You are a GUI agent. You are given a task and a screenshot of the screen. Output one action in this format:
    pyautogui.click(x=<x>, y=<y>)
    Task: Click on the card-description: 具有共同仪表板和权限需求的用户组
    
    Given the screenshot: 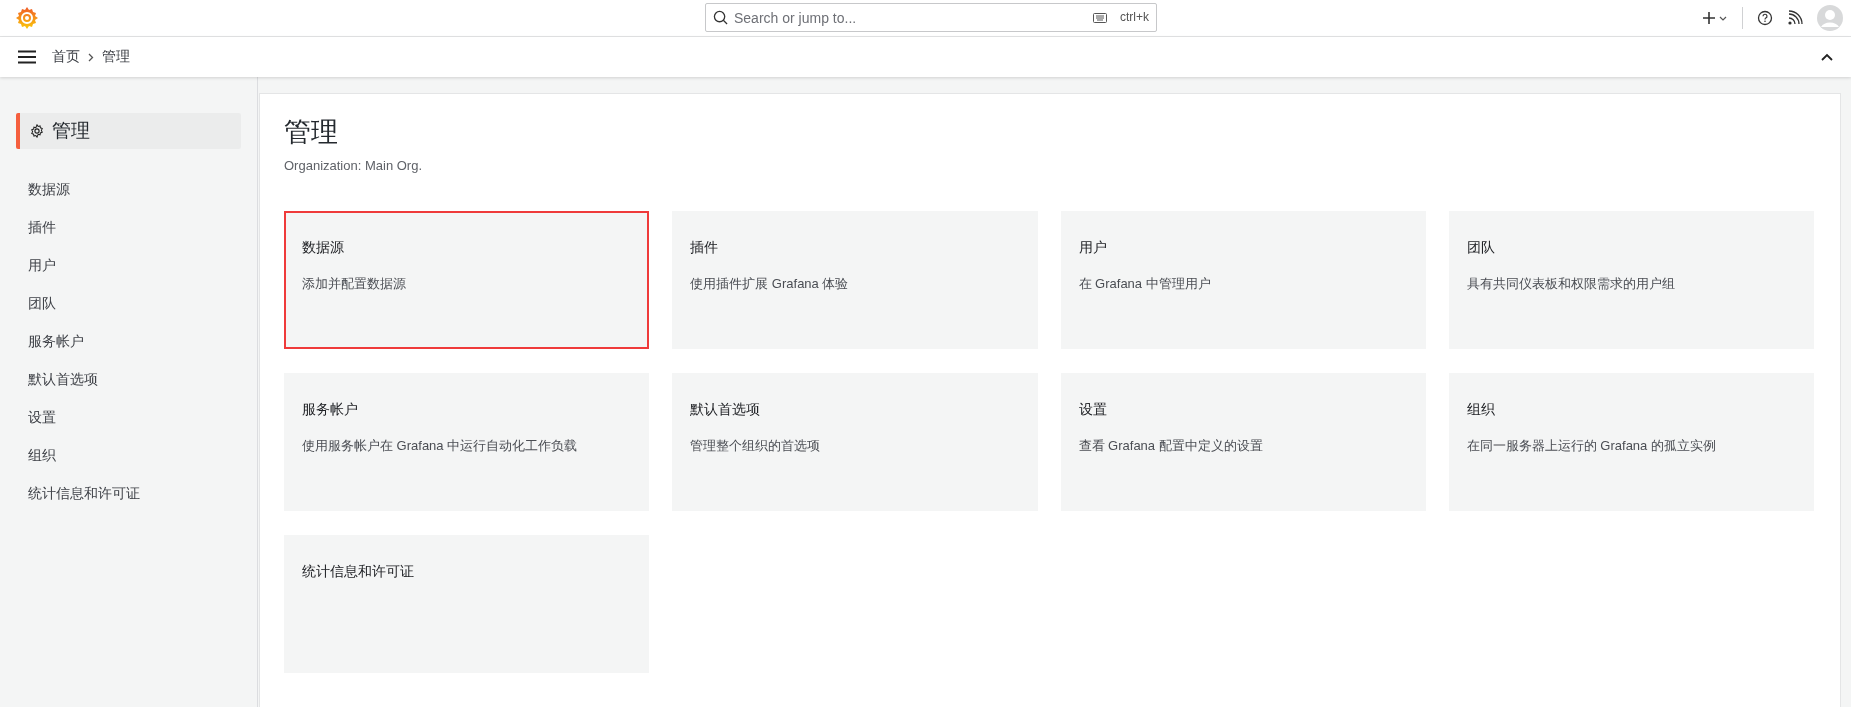 What is the action you would take?
    pyautogui.click(x=1571, y=284)
    